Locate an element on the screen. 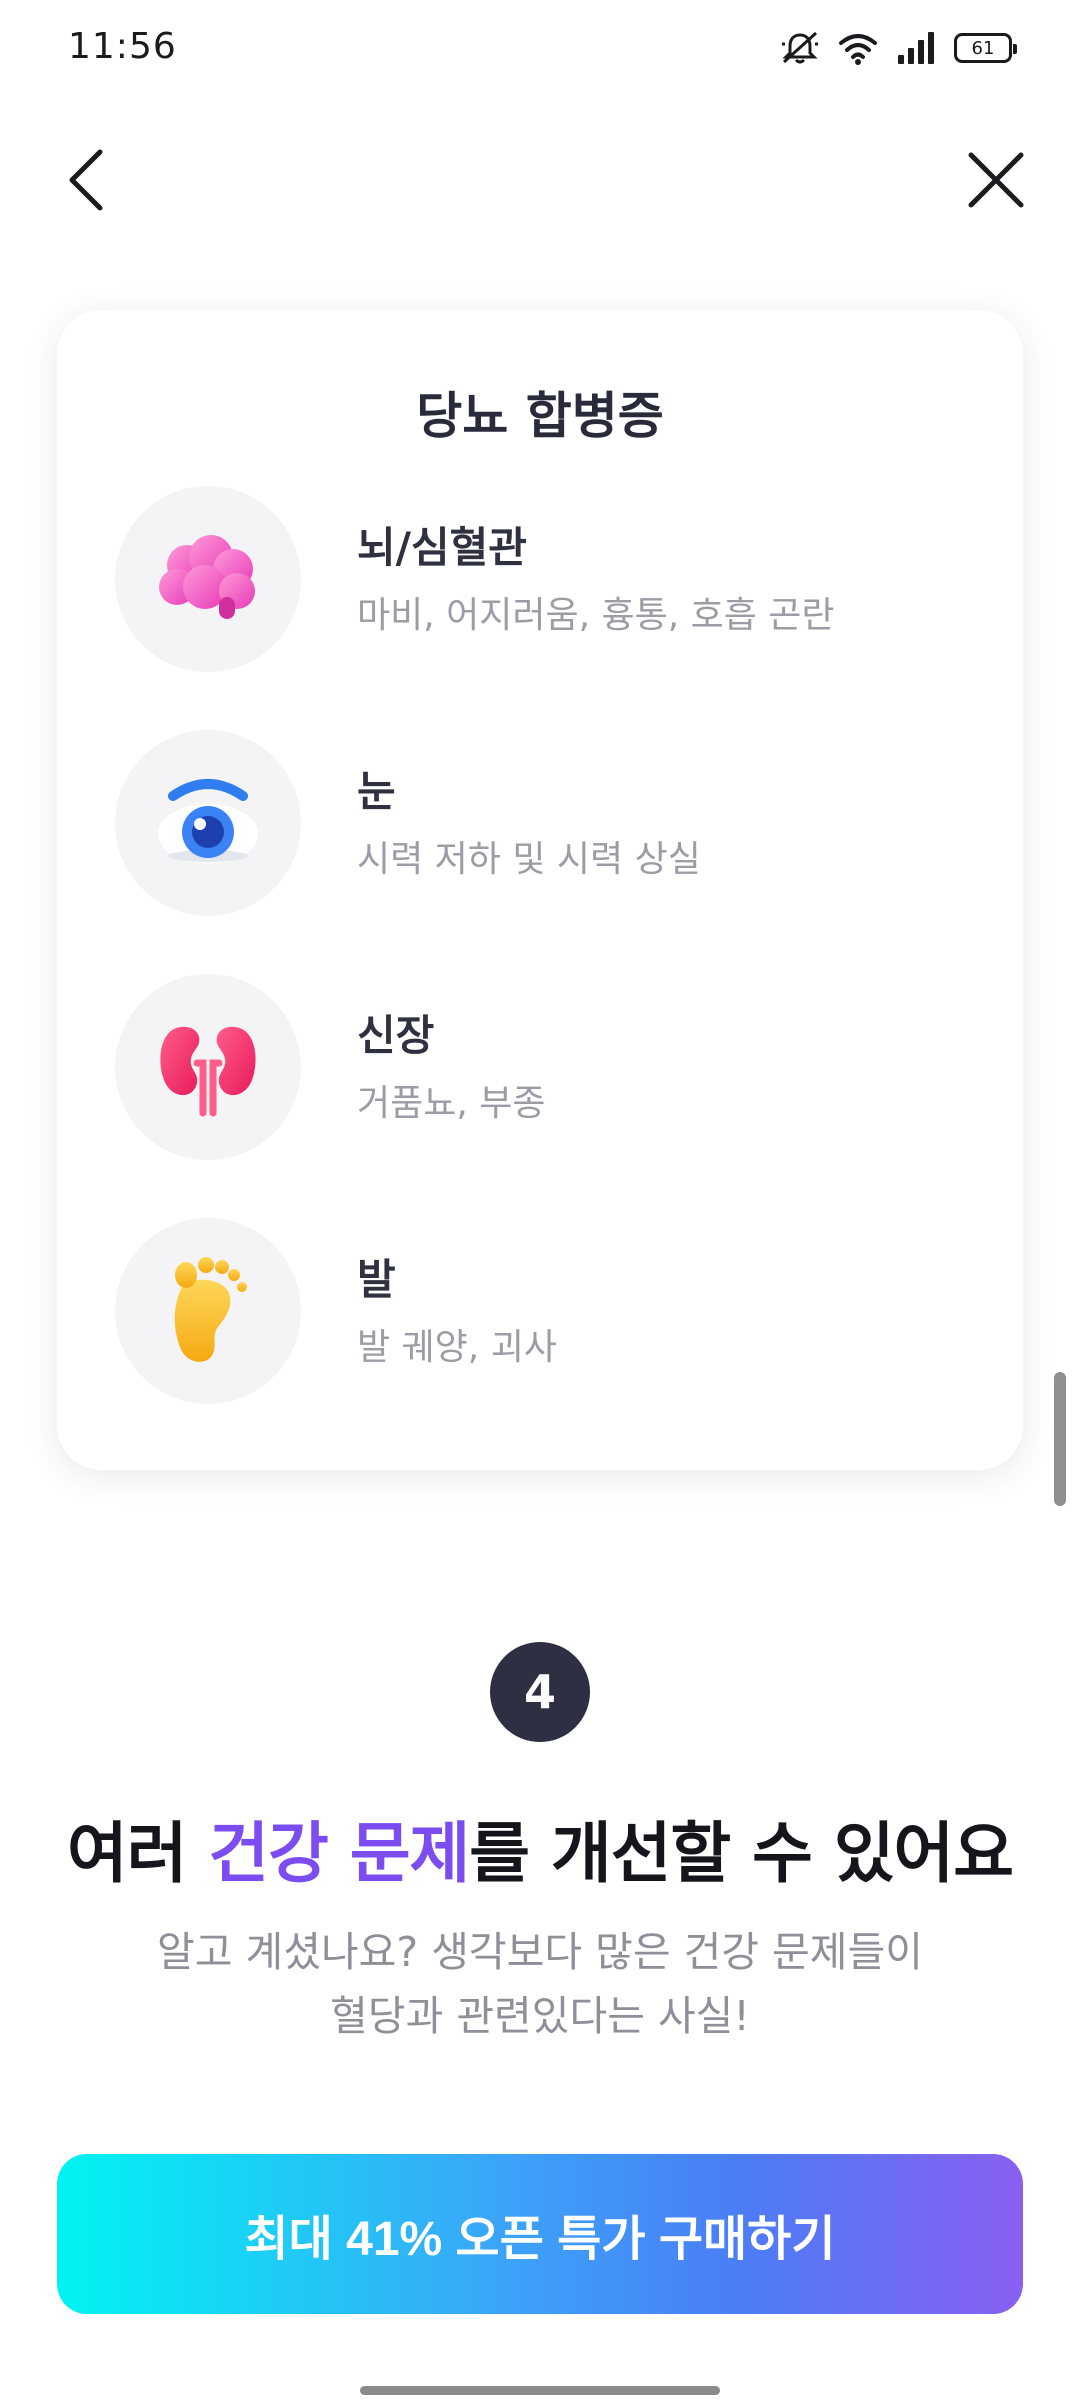 This screenshot has height=2400, width=1080. item-name: 눈 is located at coordinates (376, 791).